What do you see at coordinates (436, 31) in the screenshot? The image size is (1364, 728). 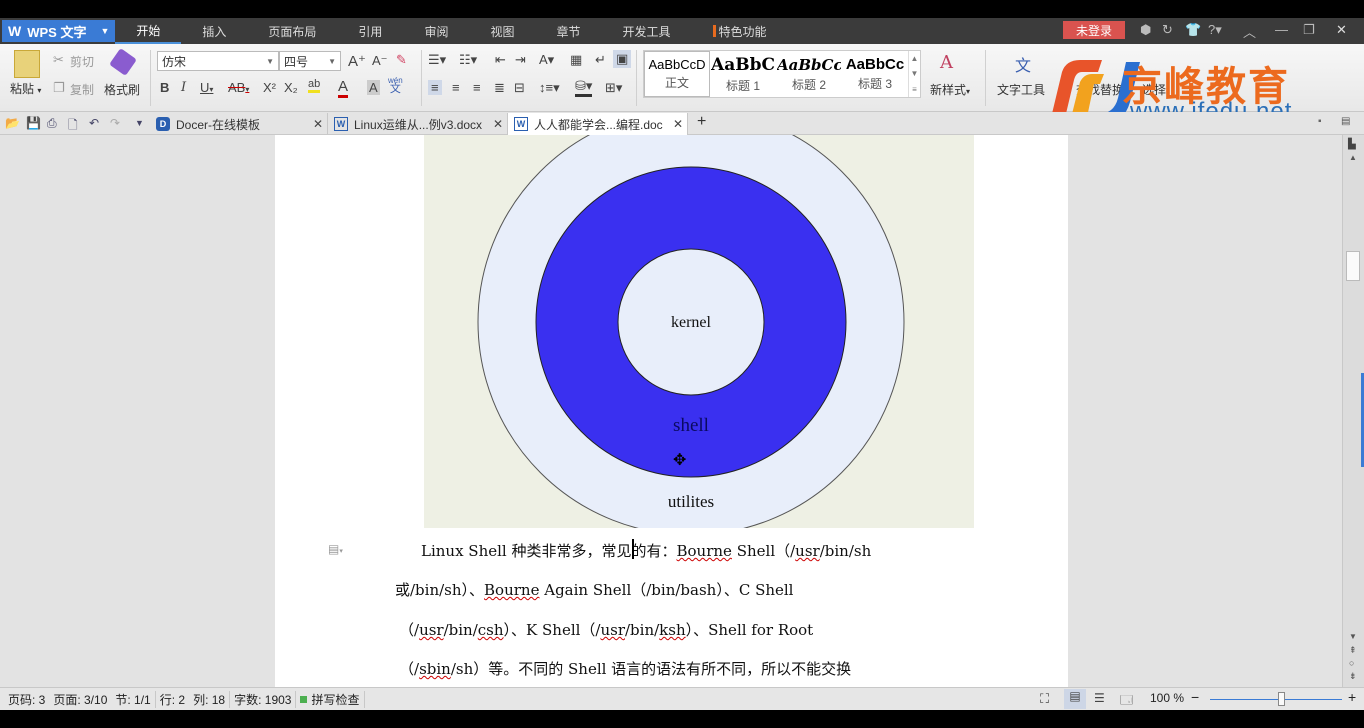 I see `menu-tab-review: 审阅` at bounding box center [436, 31].